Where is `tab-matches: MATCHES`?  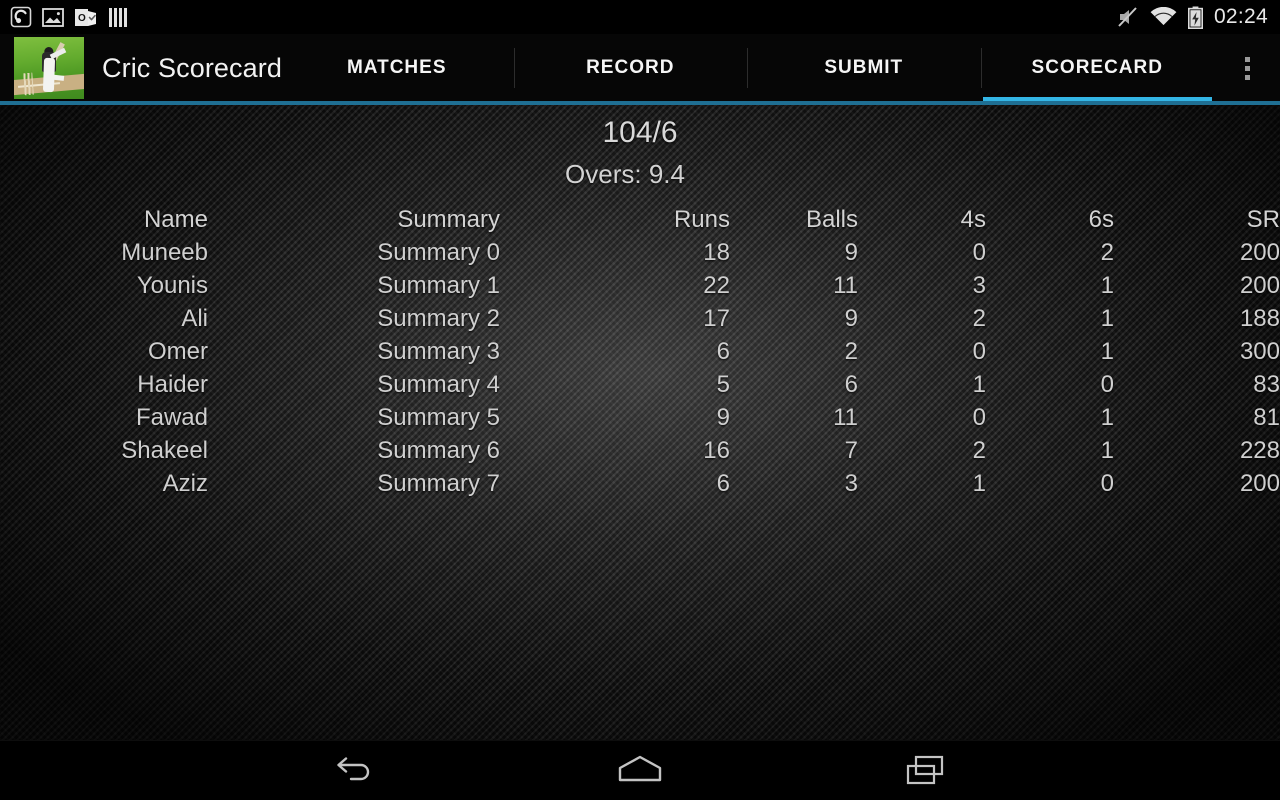 tab-matches: MATCHES is located at coordinates (397, 68).